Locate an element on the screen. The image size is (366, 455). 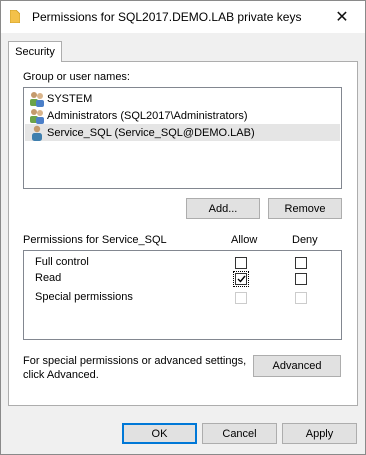
special-allow-checkbox is located at coordinates (241, 298).